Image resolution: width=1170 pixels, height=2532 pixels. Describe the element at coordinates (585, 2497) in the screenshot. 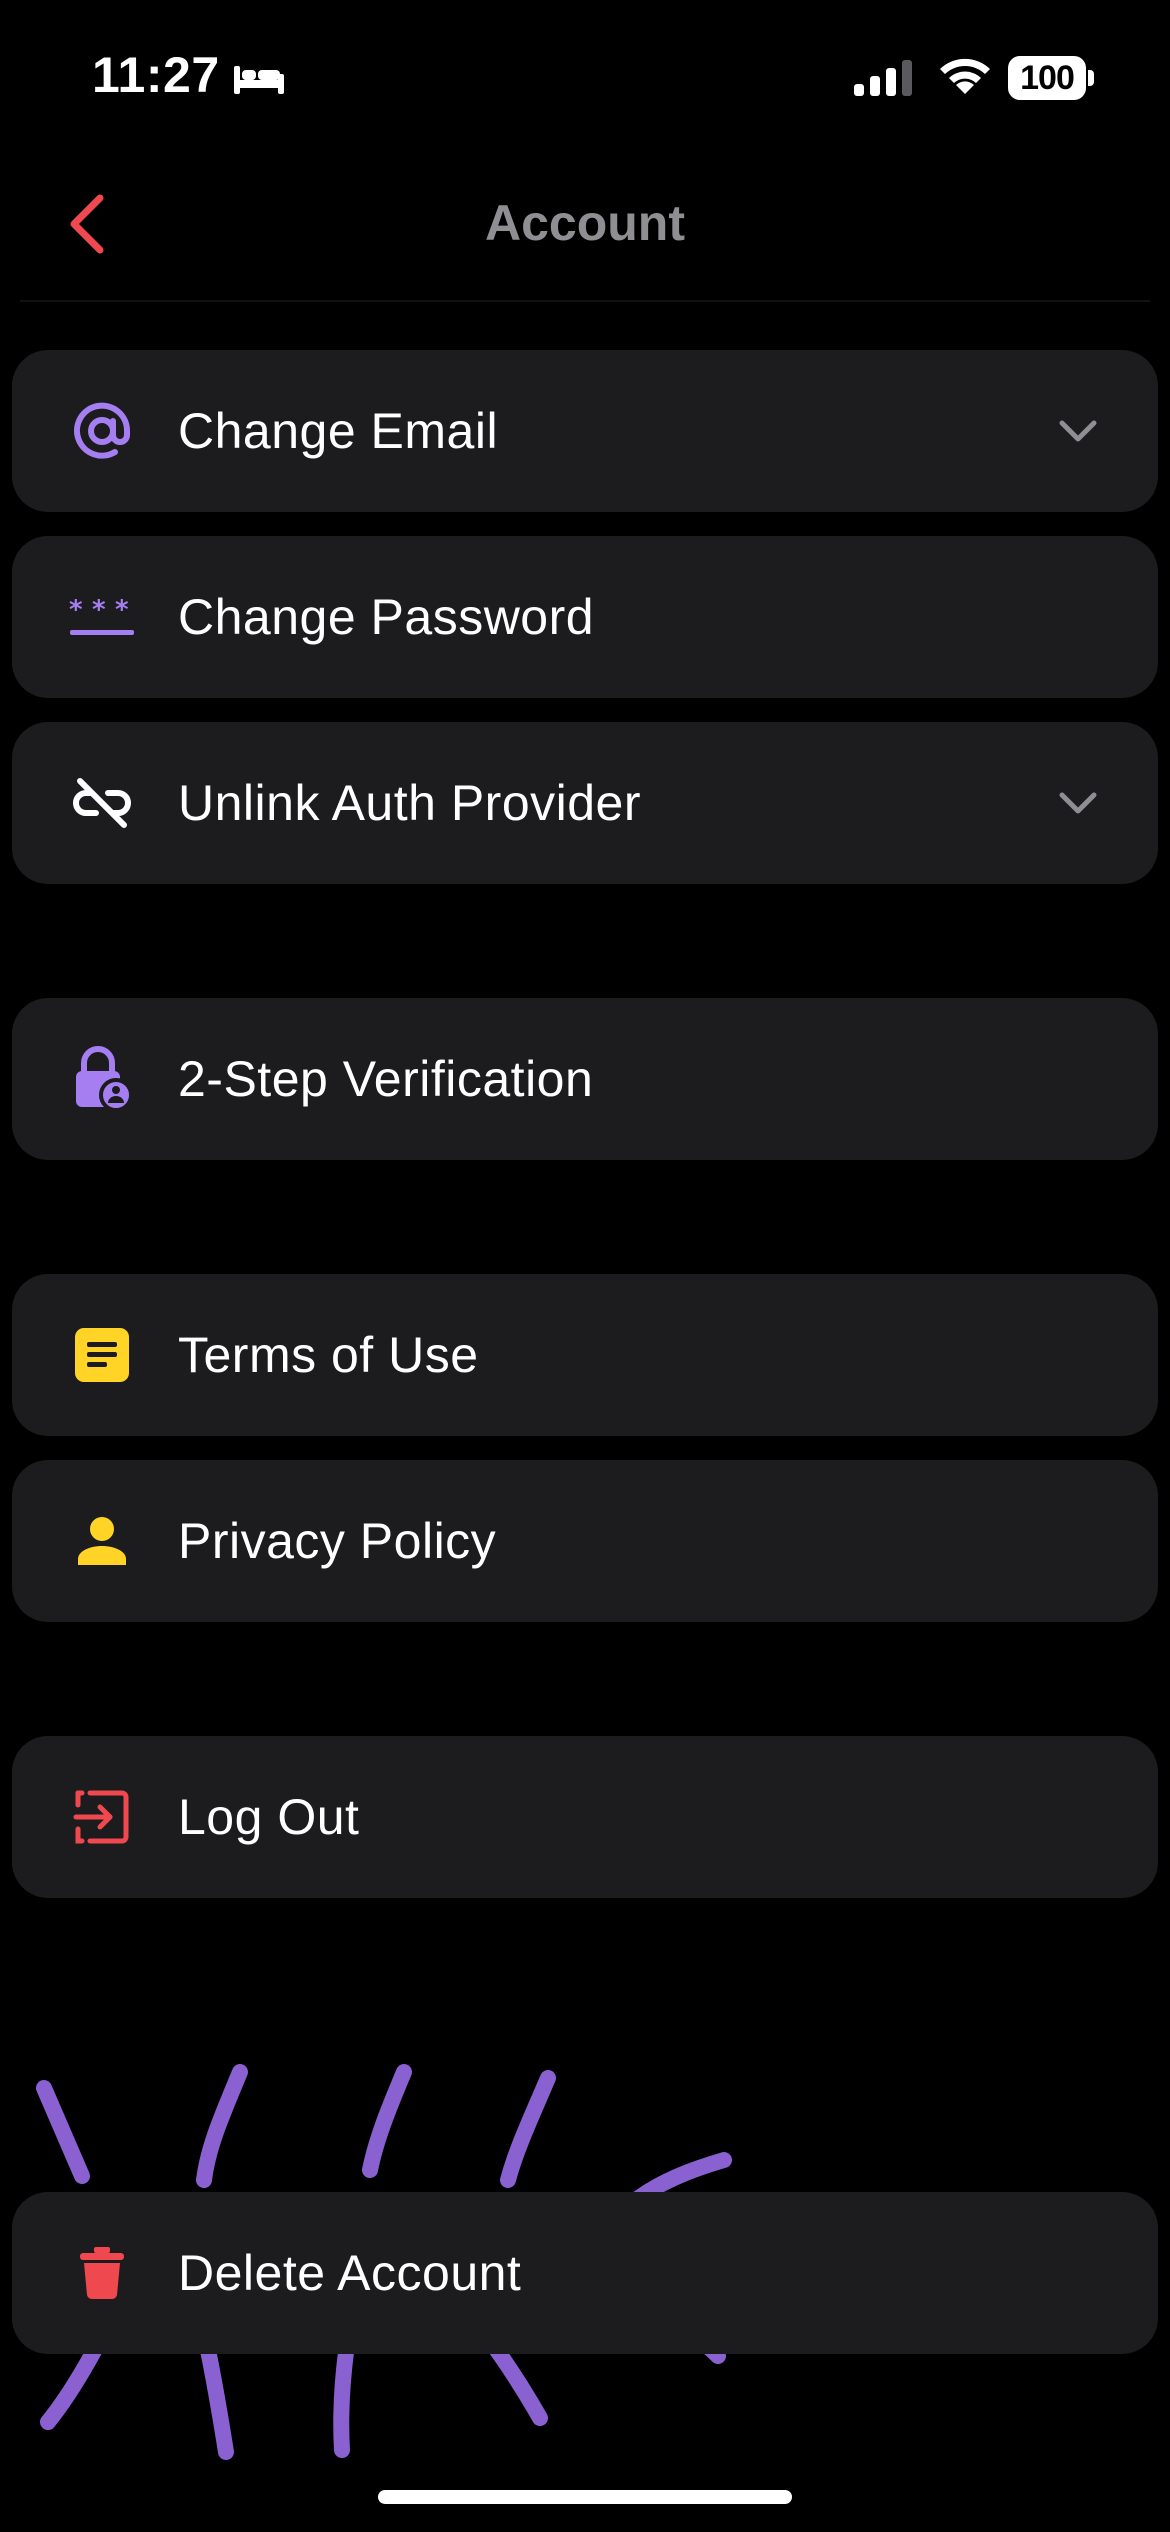

I see `home-indicator` at that location.